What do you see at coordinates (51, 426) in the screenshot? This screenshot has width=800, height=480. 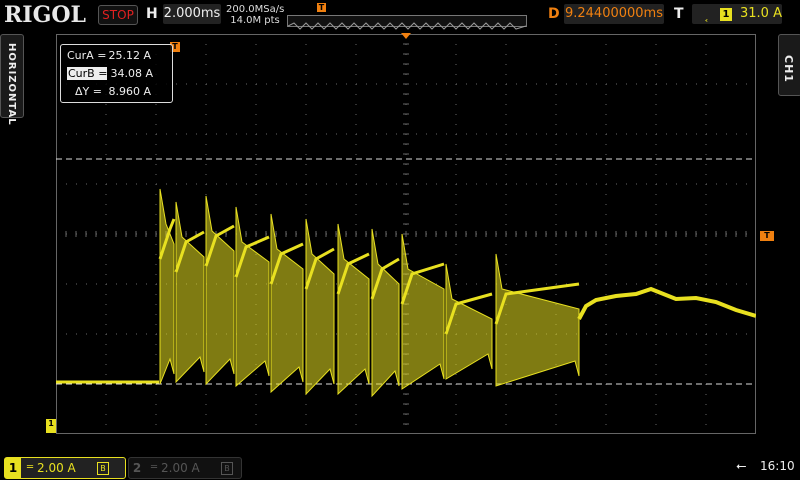 I see `ch1-ground-marker: 1` at bounding box center [51, 426].